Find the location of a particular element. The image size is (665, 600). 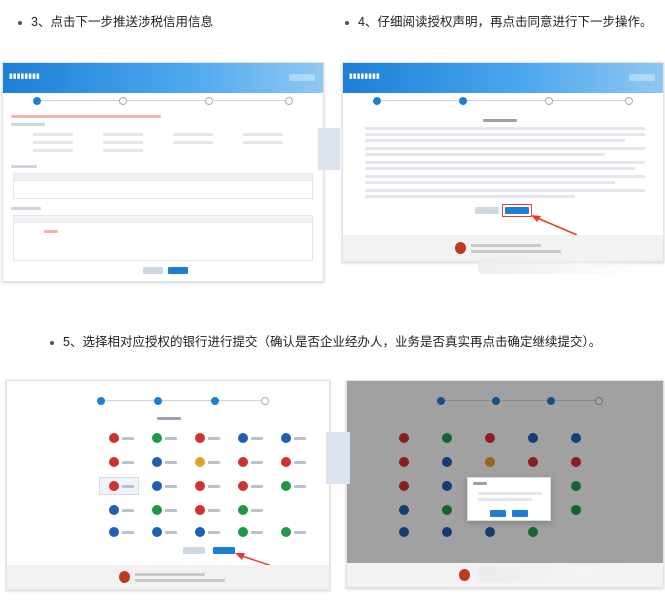

step-3-caption: 3、点击下一步推送涉税信用信息 is located at coordinates (115, 20).